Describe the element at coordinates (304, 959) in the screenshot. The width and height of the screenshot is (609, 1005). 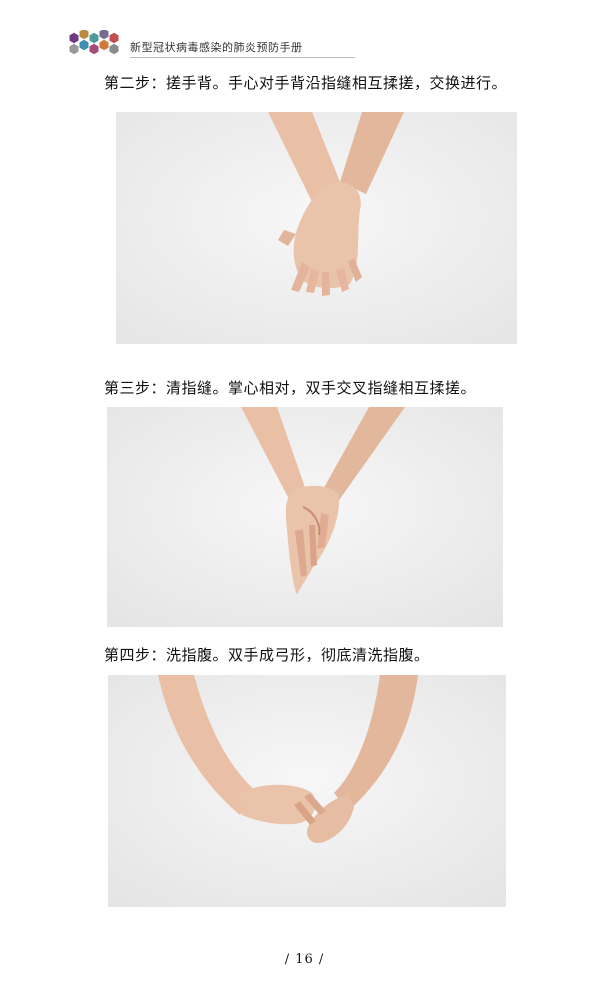
I see `page-number: / 16 /` at that location.